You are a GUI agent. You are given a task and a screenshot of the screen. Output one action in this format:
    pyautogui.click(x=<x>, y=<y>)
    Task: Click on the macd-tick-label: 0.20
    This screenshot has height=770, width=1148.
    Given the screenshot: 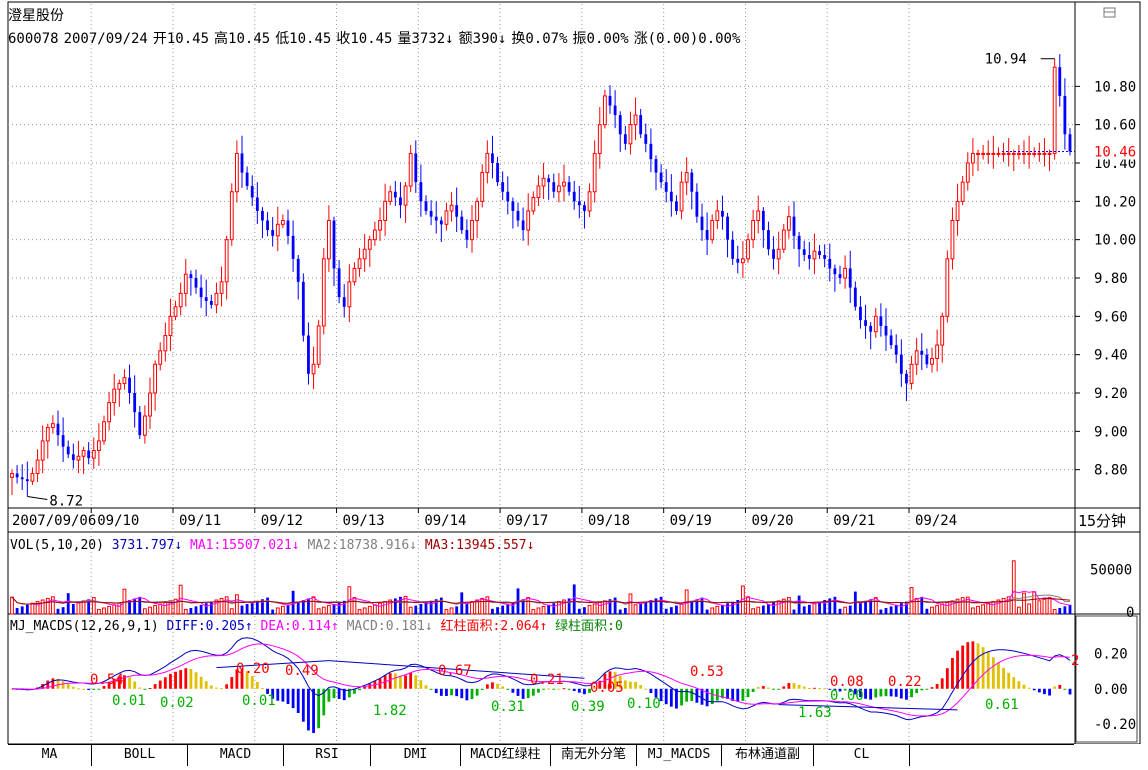 What is the action you would take?
    pyautogui.click(x=1111, y=655)
    